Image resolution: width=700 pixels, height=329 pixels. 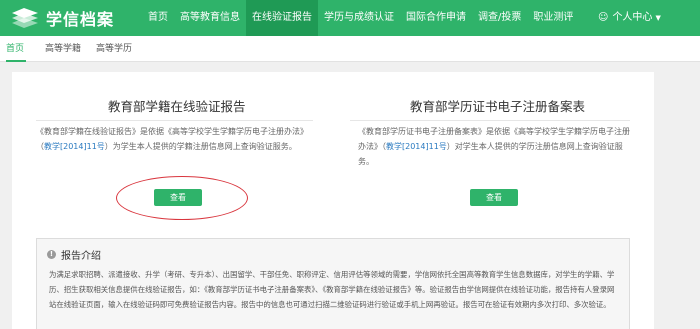 What do you see at coordinates (25, 18) in the screenshot?
I see `logo-icon` at bounding box center [25, 18].